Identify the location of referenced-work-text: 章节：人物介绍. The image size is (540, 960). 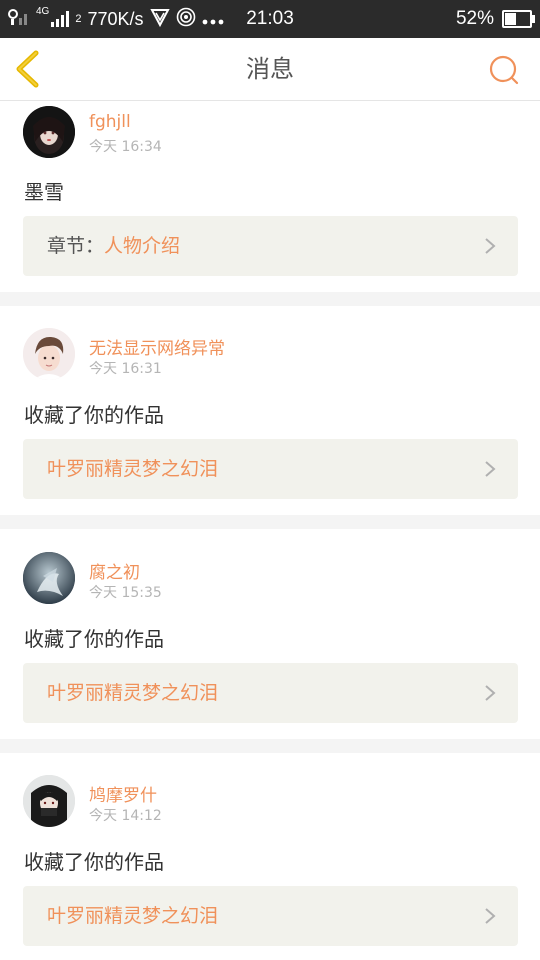
(113, 246).